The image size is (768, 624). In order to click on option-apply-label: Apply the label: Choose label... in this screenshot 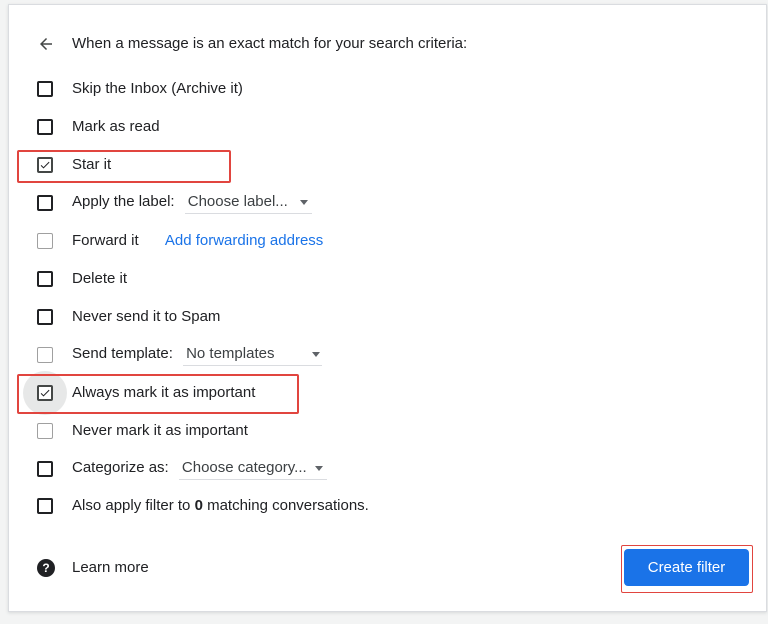, I will do `click(387, 203)`.